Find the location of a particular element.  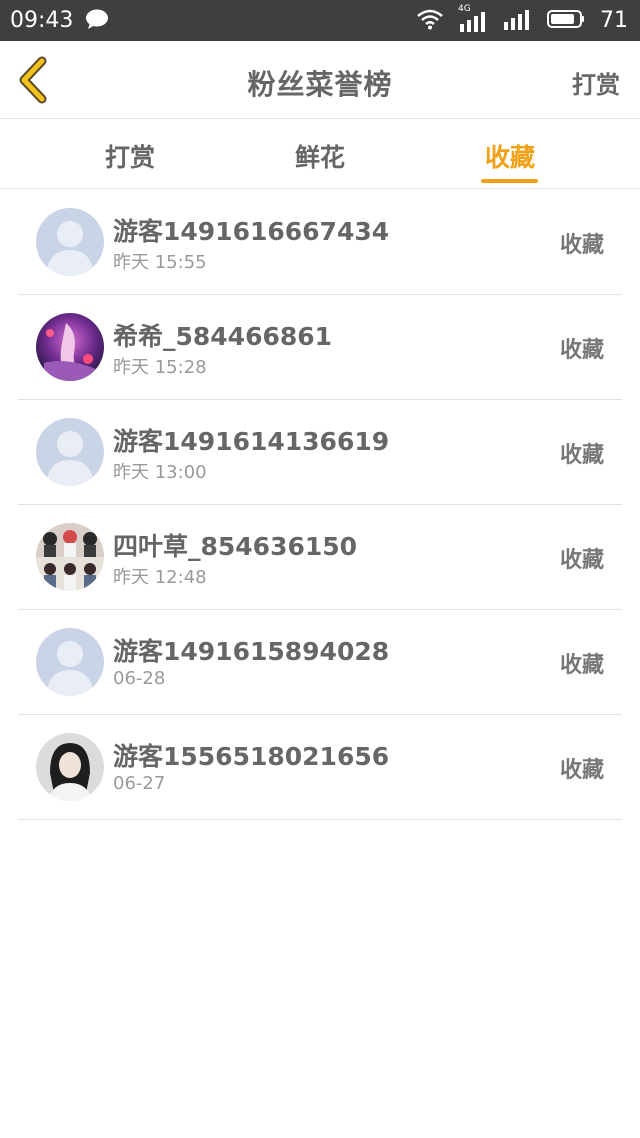

battery-level: 71 is located at coordinates (614, 20).